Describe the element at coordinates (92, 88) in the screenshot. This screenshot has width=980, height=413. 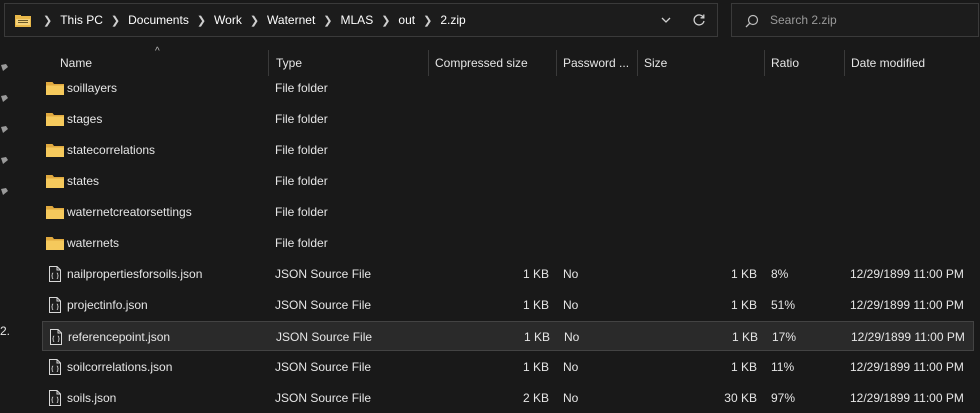
I see `file-name: soillayers` at that location.